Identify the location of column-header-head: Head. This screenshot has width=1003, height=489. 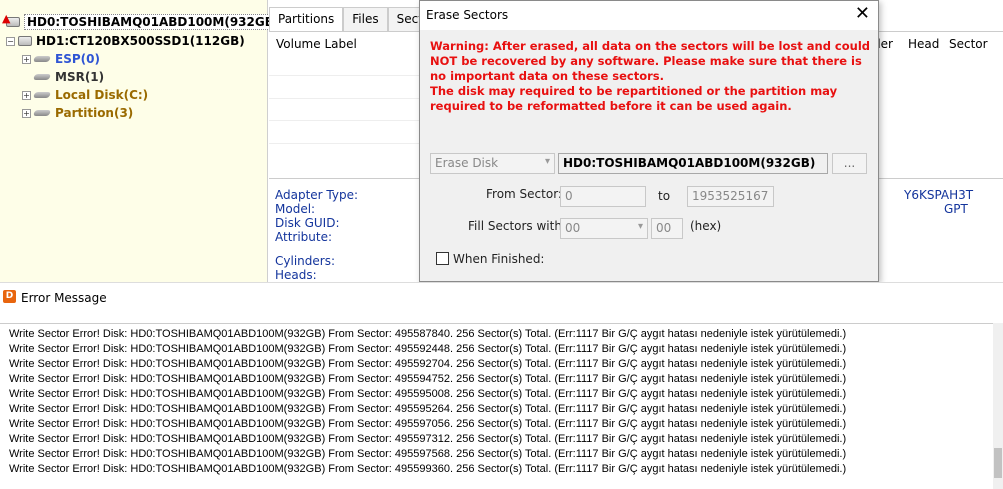
(923, 44).